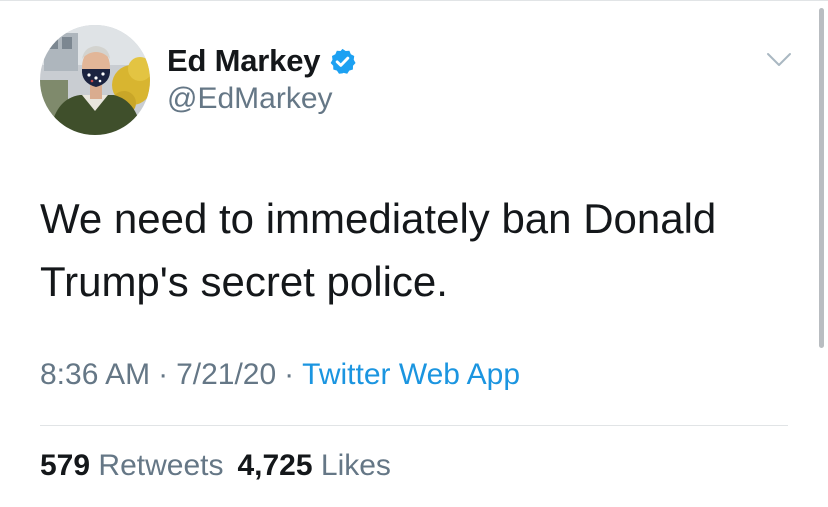  What do you see at coordinates (95, 374) in the screenshot?
I see `tweet-time: 8:36 AM` at bounding box center [95, 374].